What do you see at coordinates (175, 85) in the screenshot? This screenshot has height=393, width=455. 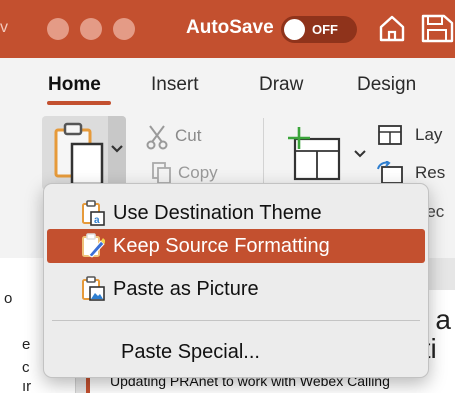 I see `tab-insert: Insert` at bounding box center [175, 85].